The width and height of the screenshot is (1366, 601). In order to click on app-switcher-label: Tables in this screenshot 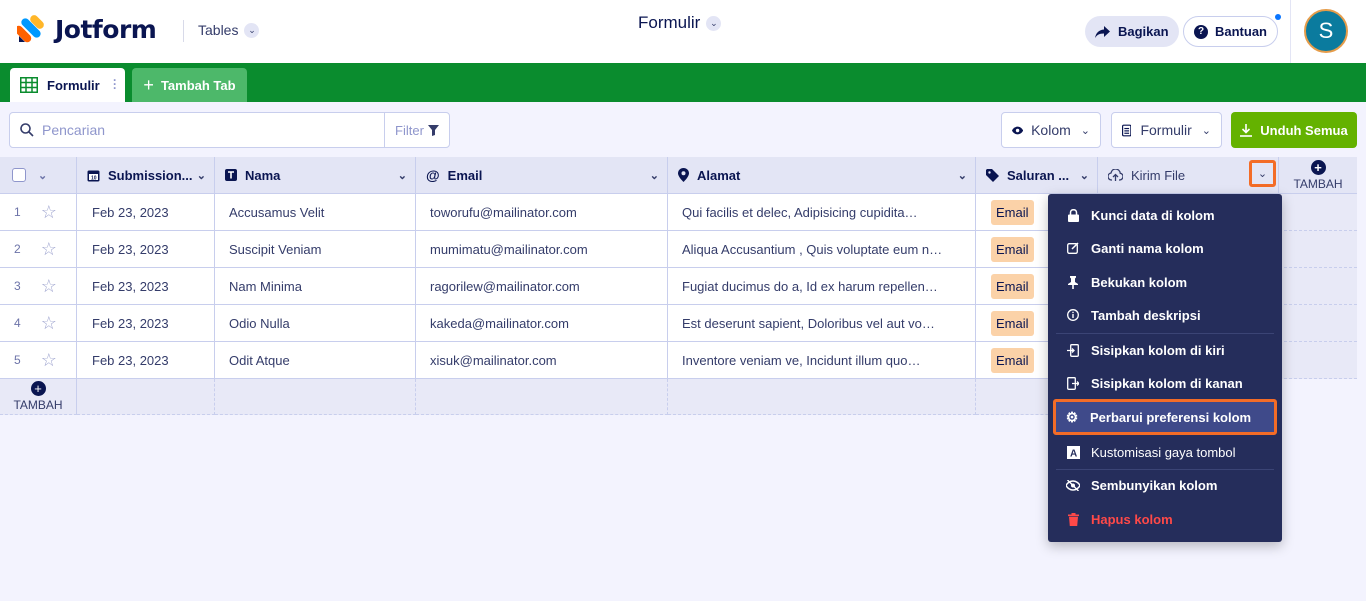, I will do `click(218, 30)`.